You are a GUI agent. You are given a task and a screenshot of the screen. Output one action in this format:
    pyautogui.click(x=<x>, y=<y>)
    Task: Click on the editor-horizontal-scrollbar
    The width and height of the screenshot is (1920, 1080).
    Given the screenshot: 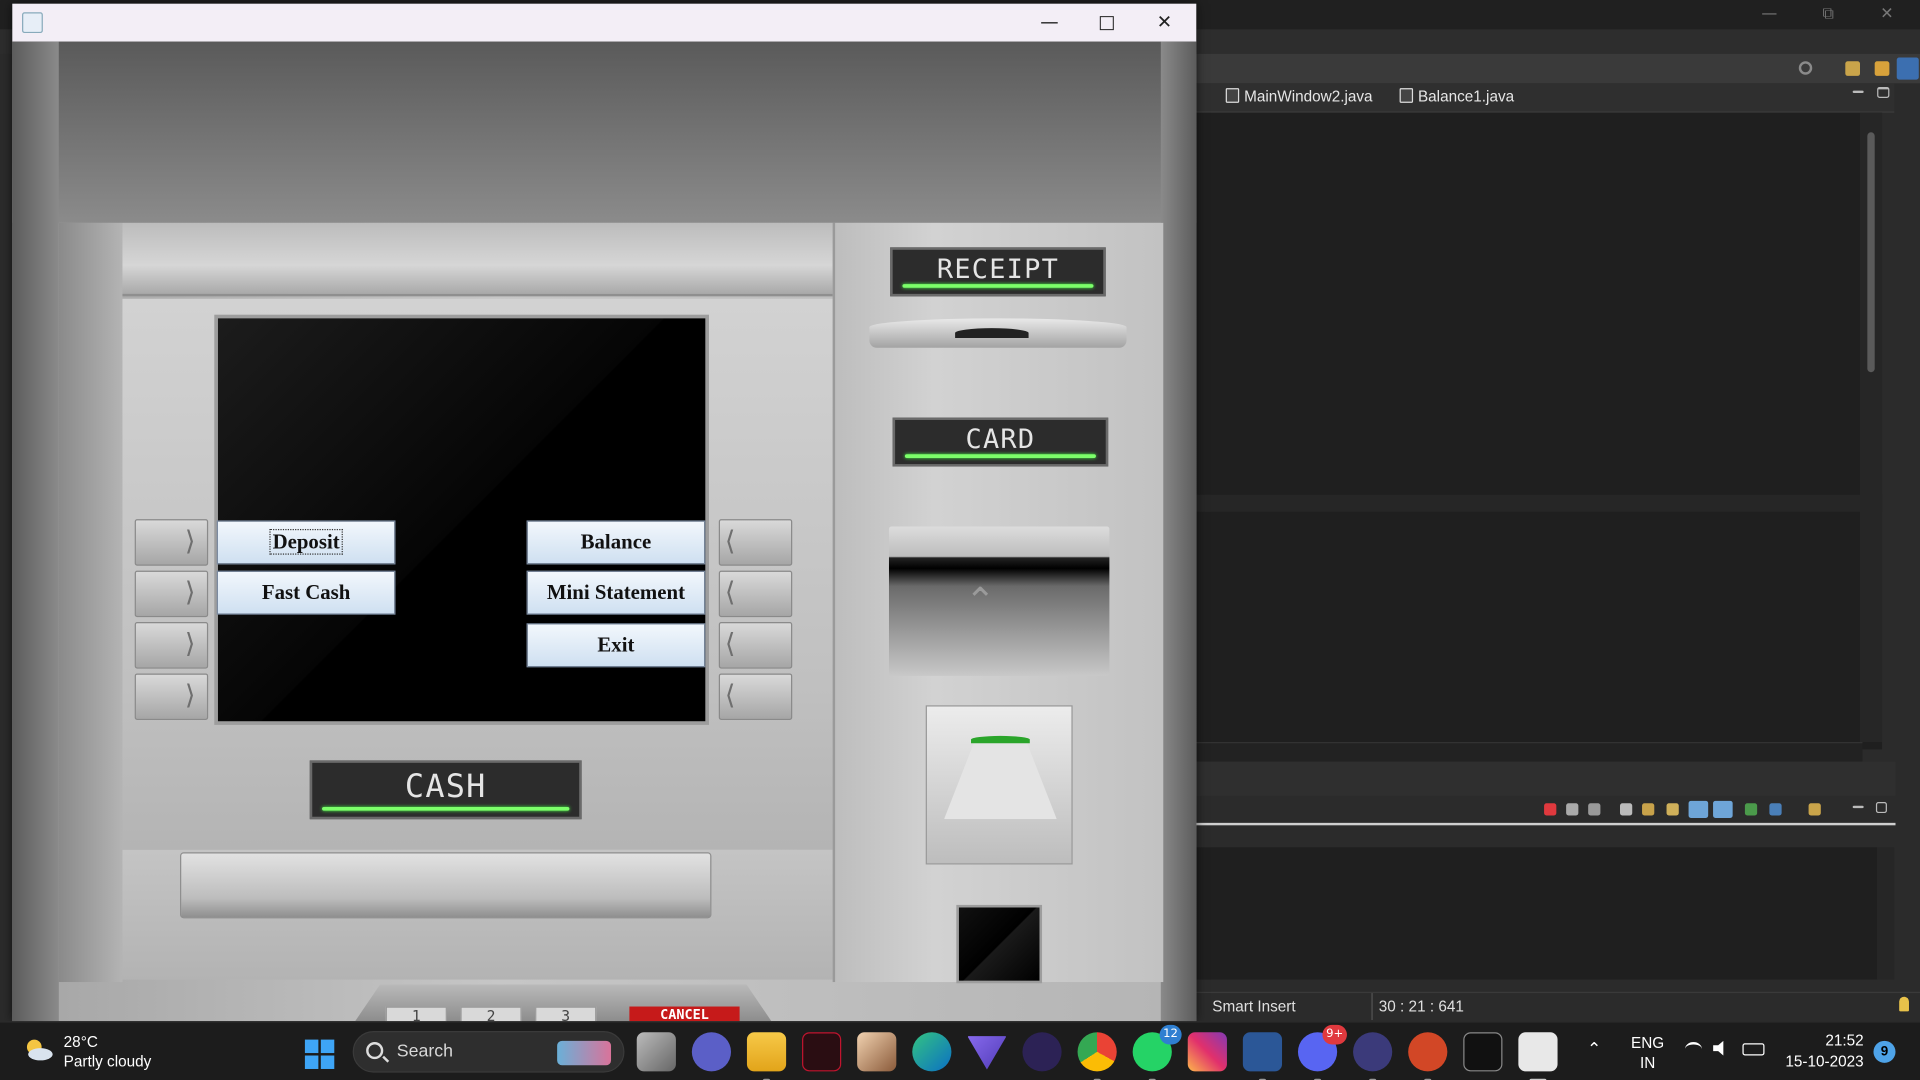 What is the action you would take?
    pyautogui.click(x=1529, y=752)
    